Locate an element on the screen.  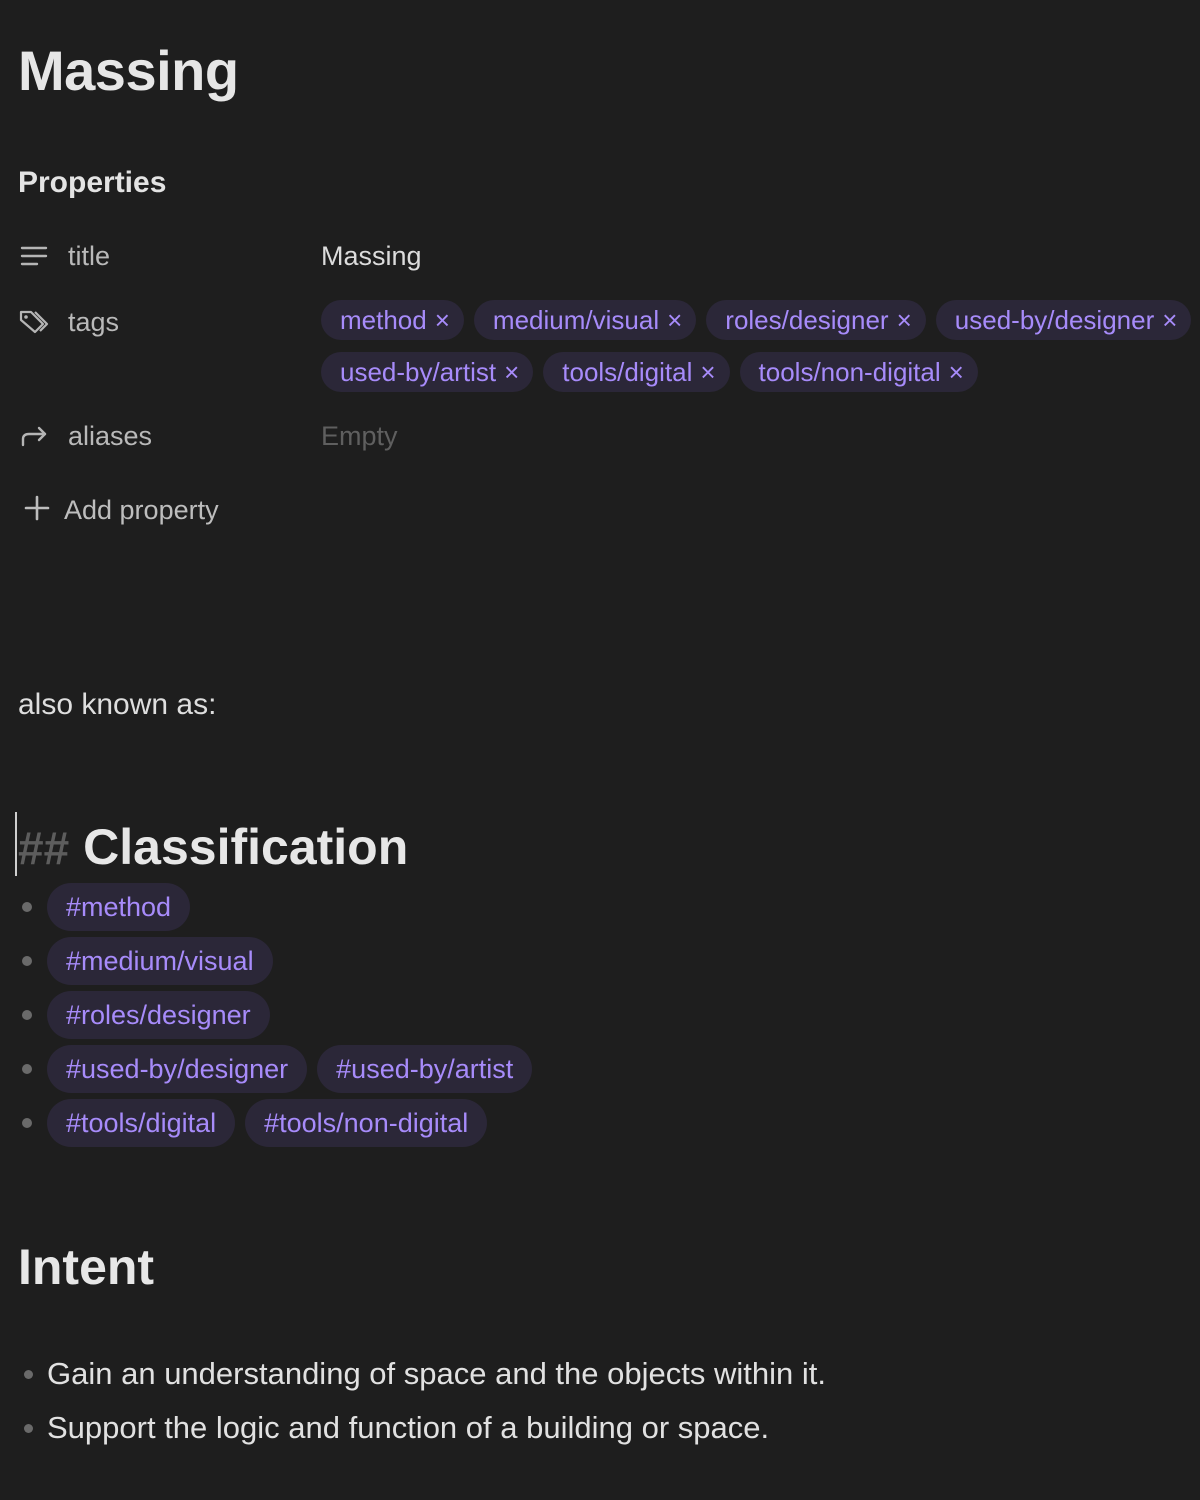
list-item: #roles/designer is located at coordinates (282, 1015).